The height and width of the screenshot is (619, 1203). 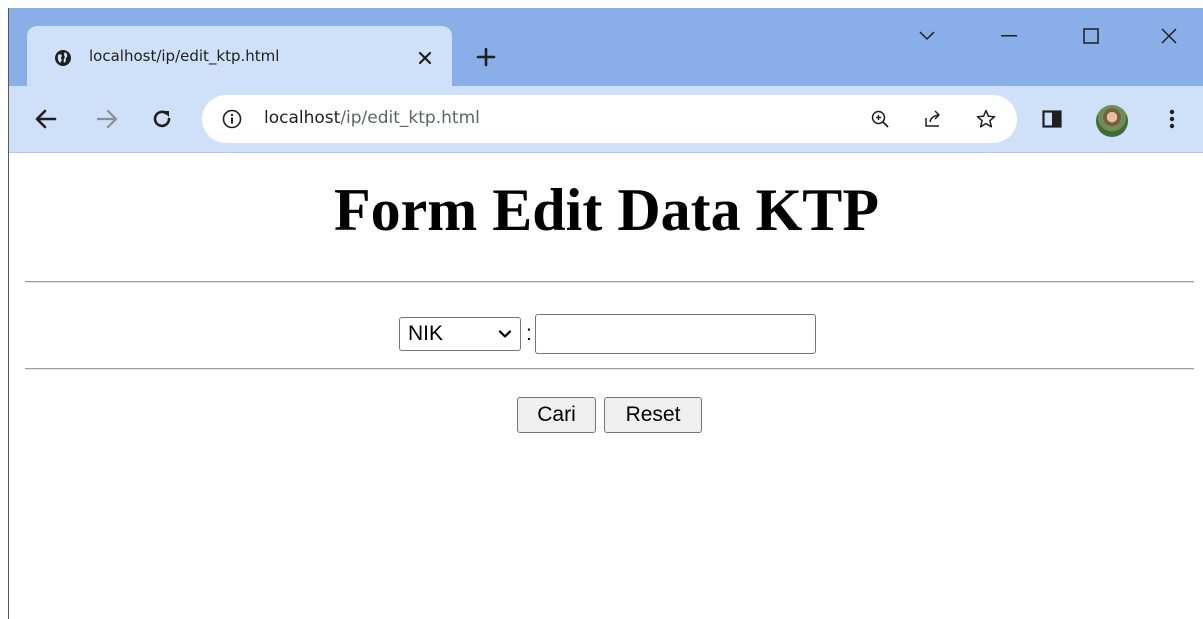 I want to click on search-input, so click(x=675, y=334).